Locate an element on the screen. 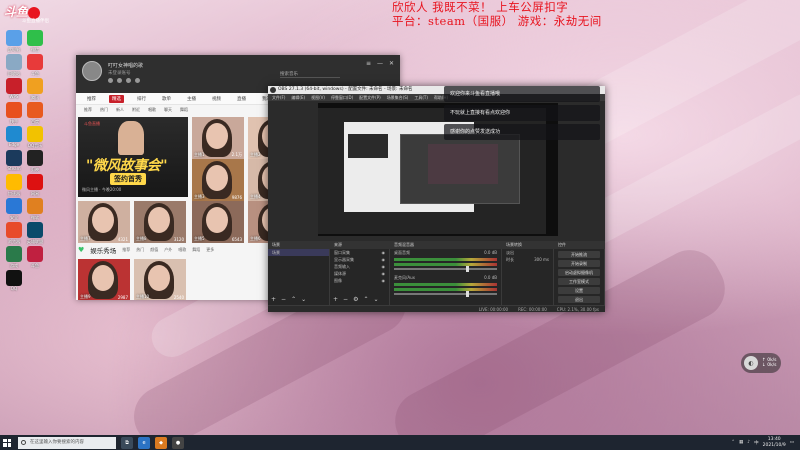  control-button: 开始录制 is located at coordinates (579, 263).